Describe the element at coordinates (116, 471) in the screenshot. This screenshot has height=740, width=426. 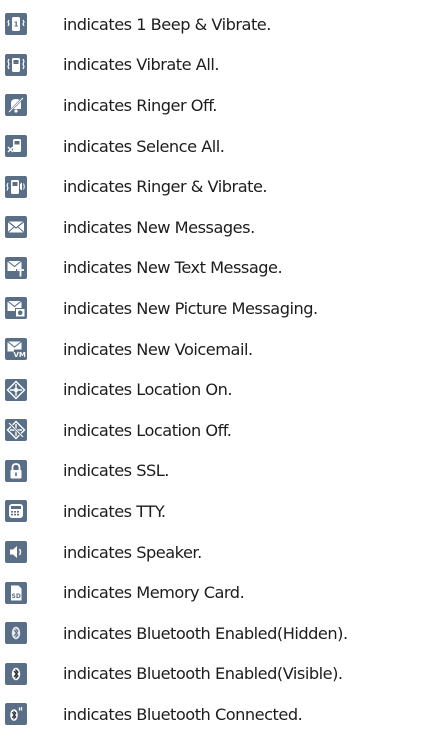
I see `legend-label: indicates SSL.` at that location.